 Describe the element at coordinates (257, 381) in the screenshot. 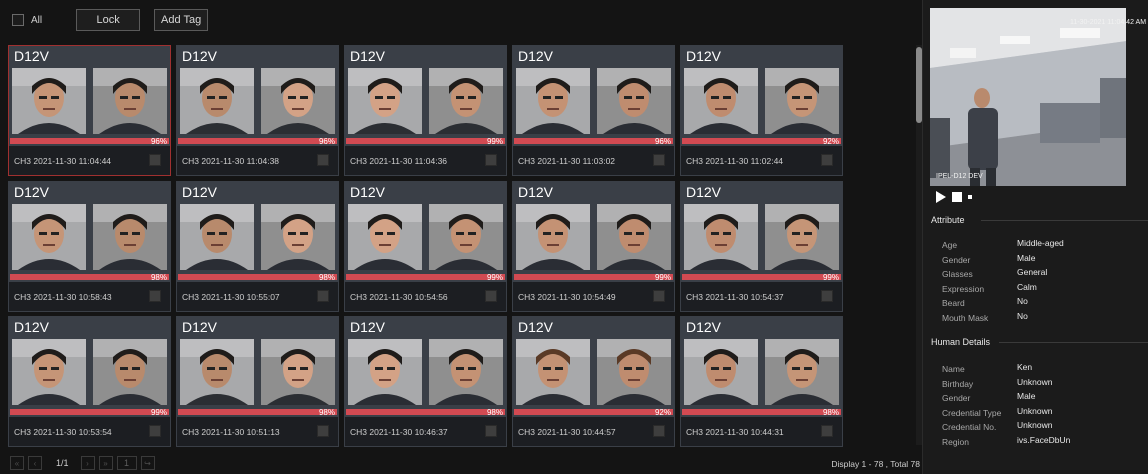

I see `capture-card: D12V 98% CH3 2021-11-30 10:51:13` at that location.